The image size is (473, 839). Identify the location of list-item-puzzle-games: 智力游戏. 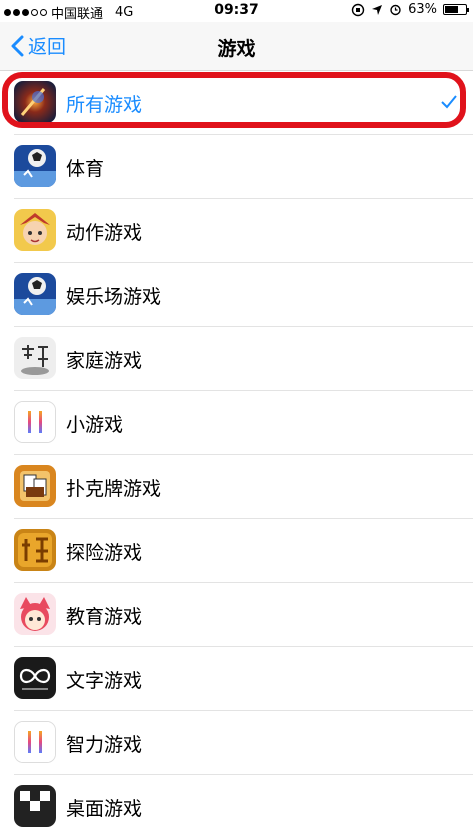
(236, 743).